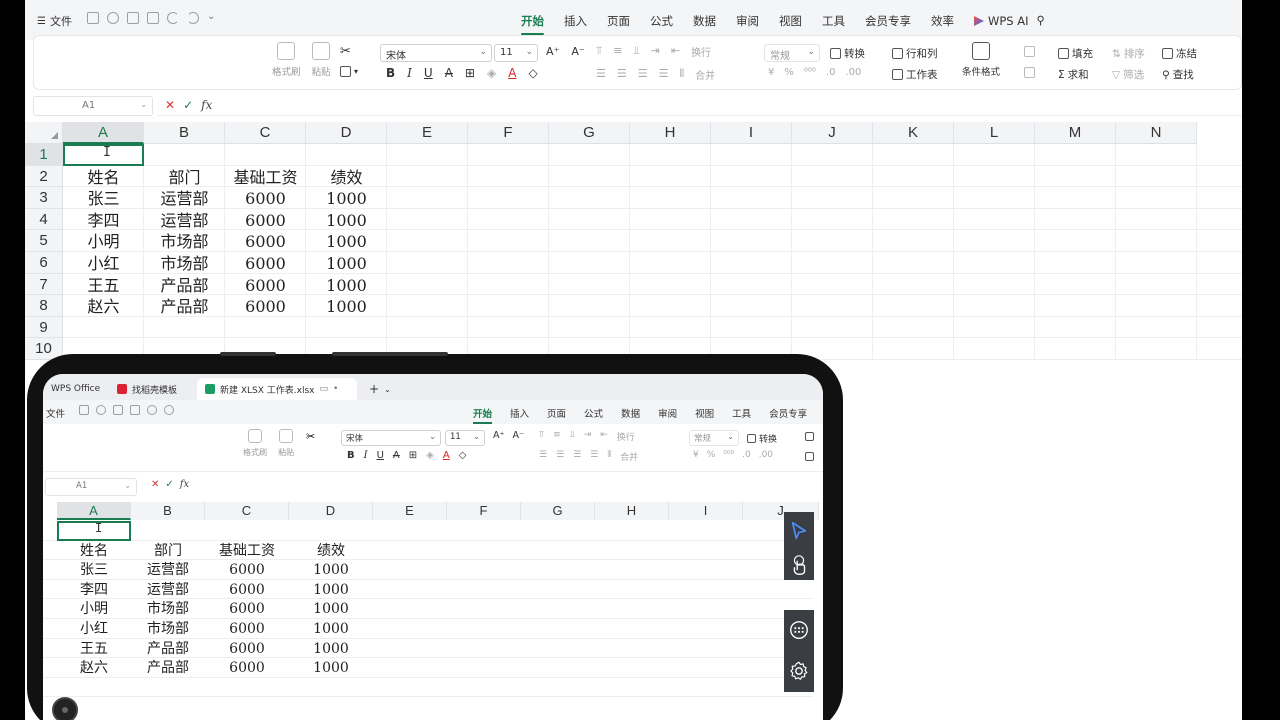 This screenshot has height=720, width=1280. I want to click on confirm-icon: ✓, so click(169, 484).